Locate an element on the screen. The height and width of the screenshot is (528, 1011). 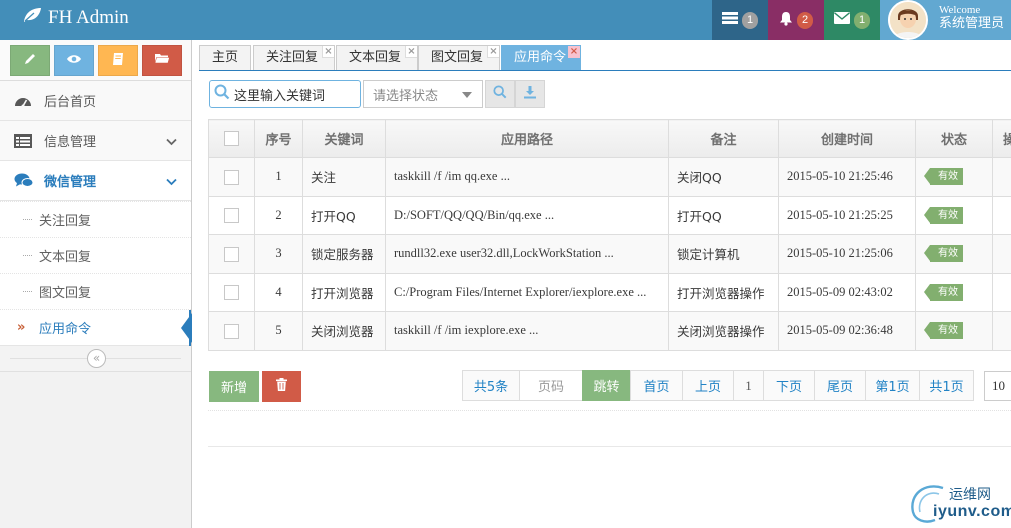
cell-created: 2015-05-10 21:25:06 is located at coordinates (847, 254).